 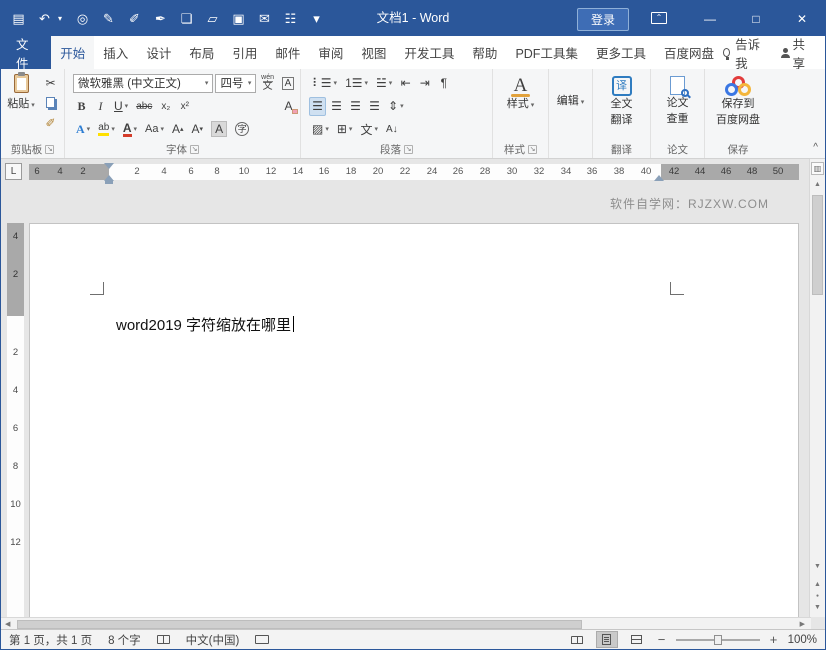 What do you see at coordinates (244, 52) in the screenshot?
I see `tab-references: 引用` at bounding box center [244, 52].